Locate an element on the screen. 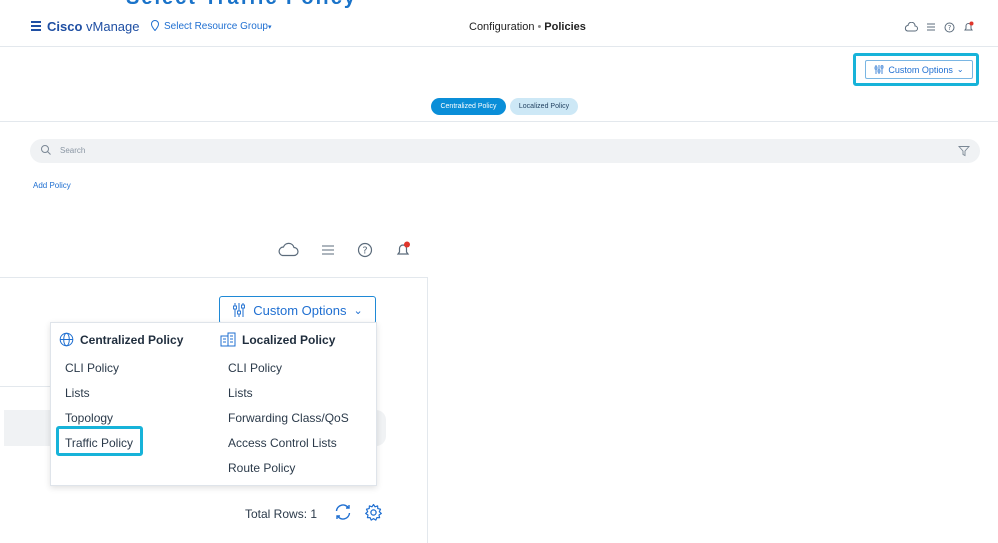  menu-item-forwarding-class-qos: Forwarding Class/QoS is located at coordinates (288, 418).